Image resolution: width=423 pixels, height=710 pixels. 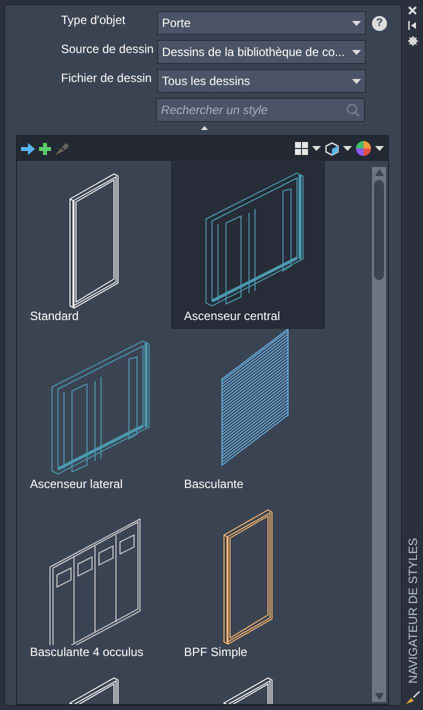 What do you see at coordinates (413, 697) in the screenshot?
I see `brush-icon` at bounding box center [413, 697].